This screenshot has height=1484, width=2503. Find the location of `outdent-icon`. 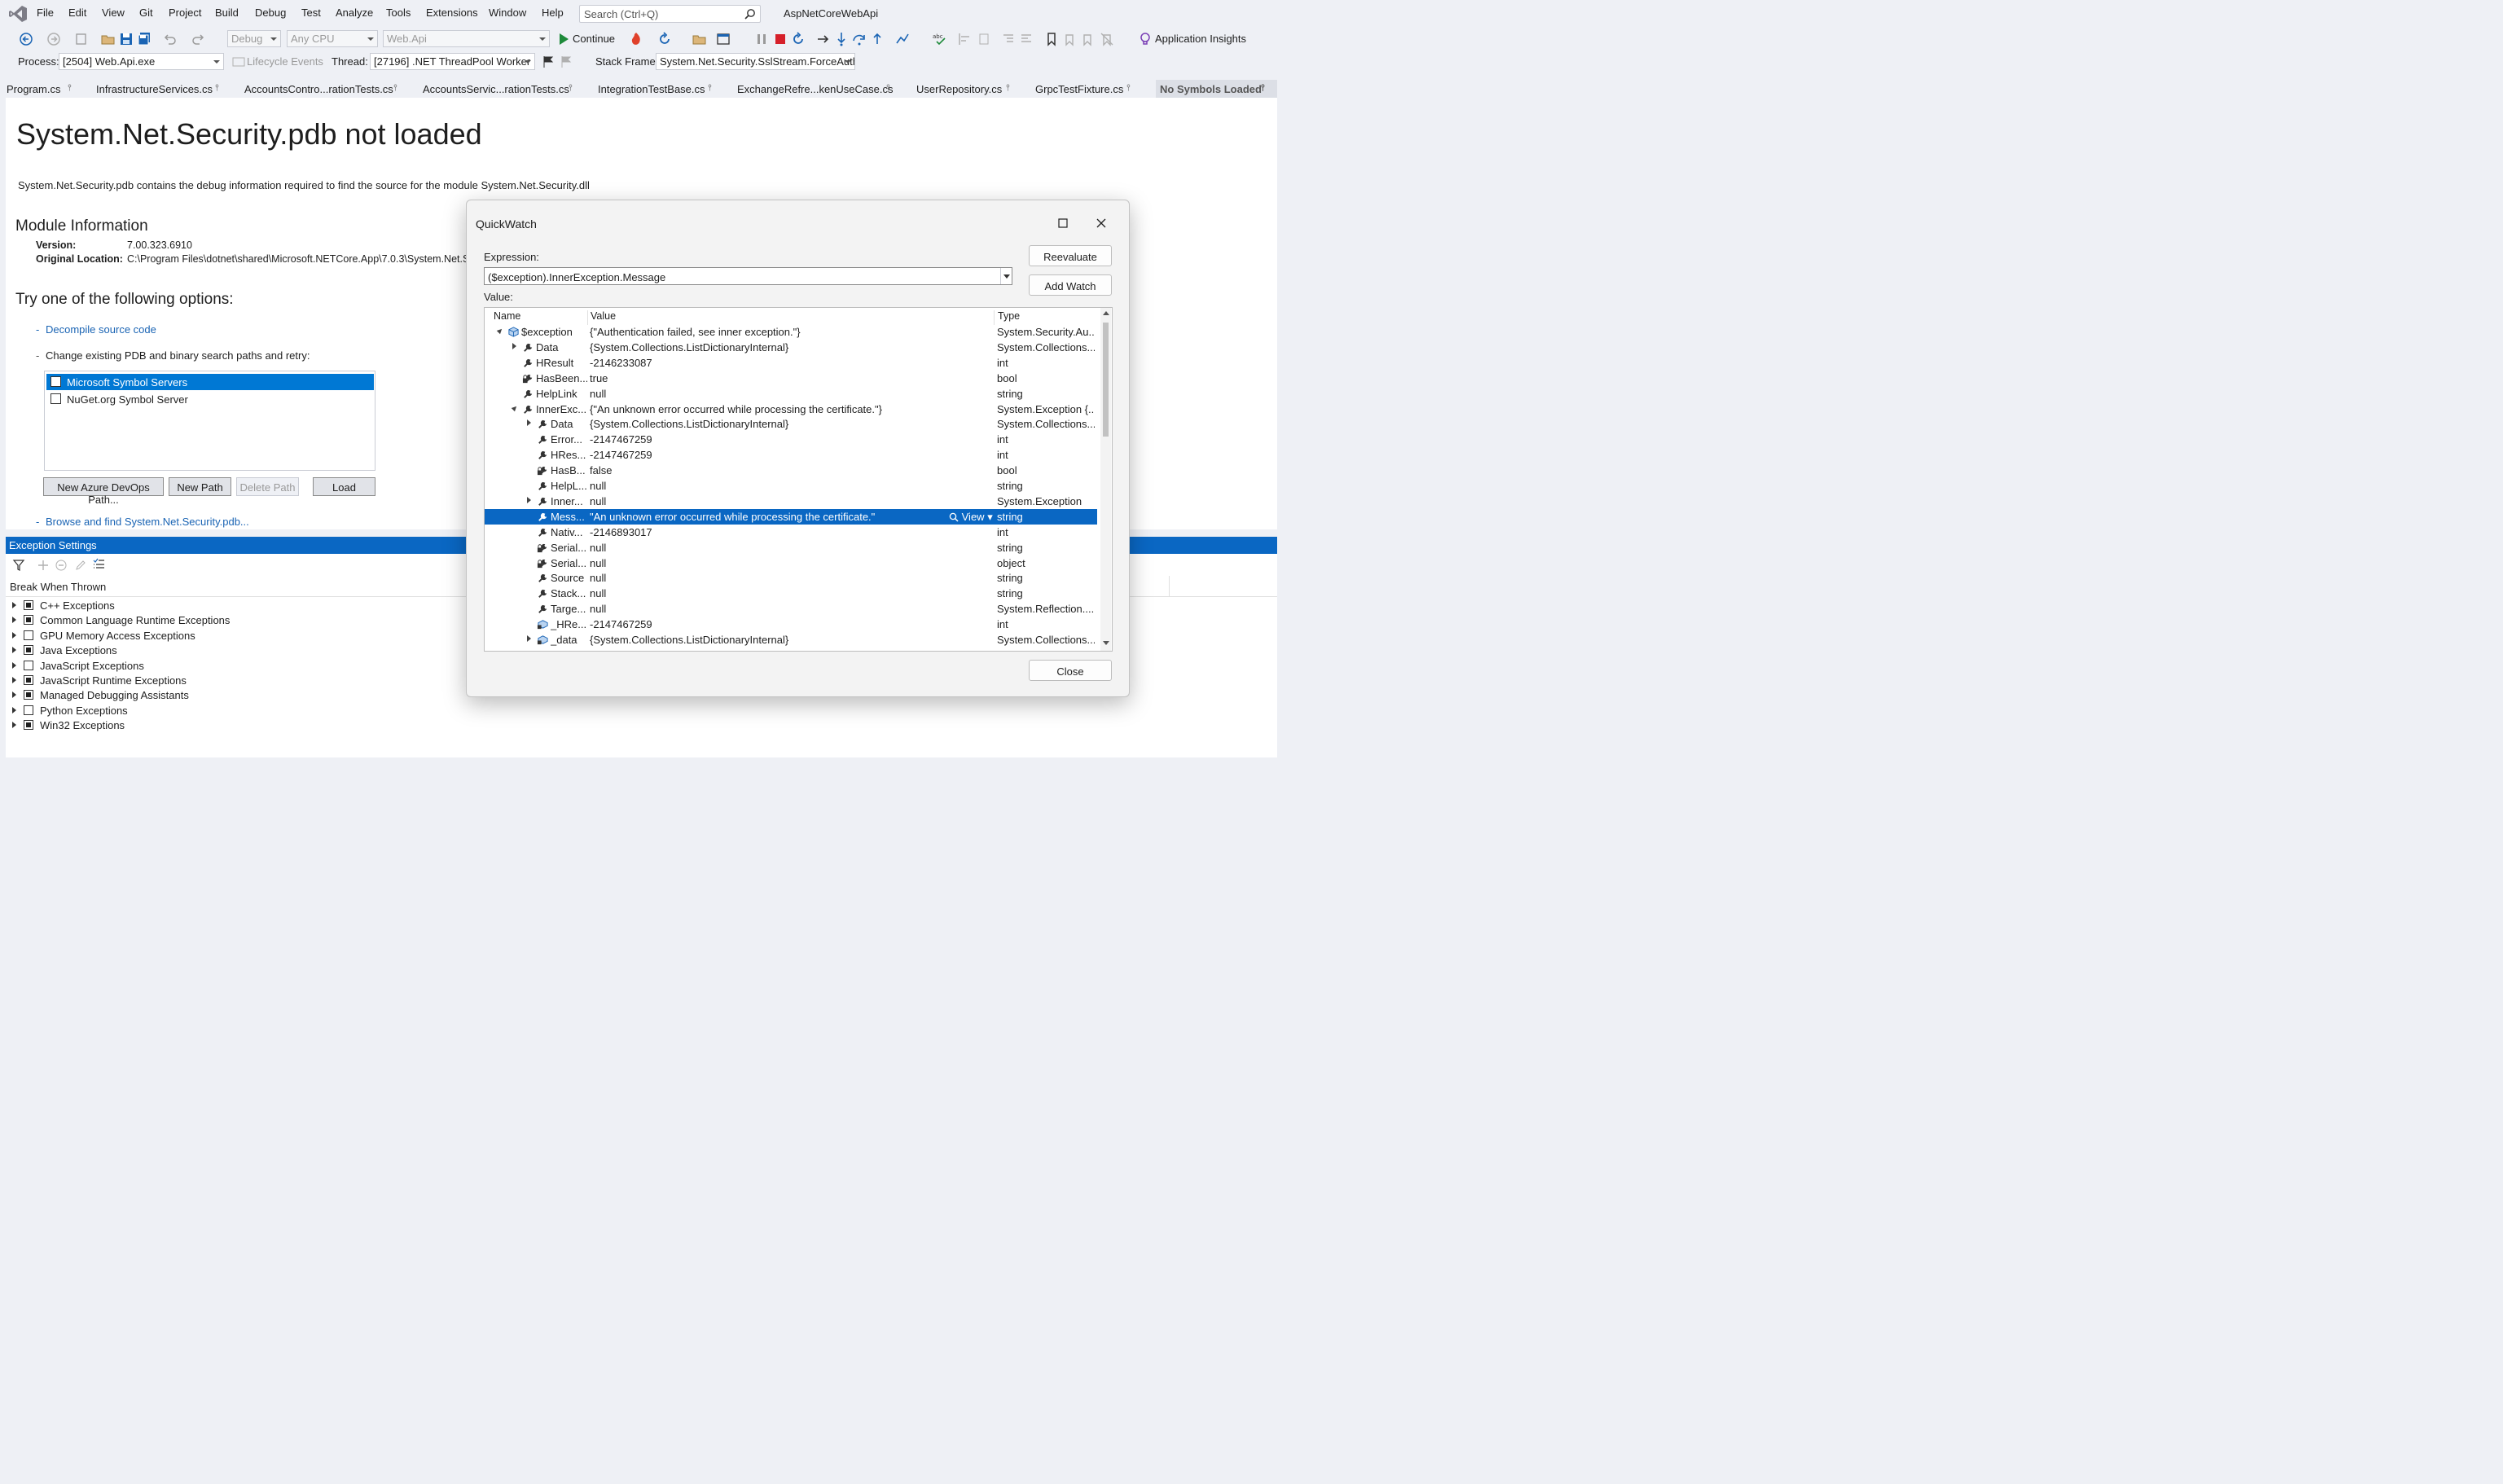

outdent-icon is located at coordinates (1009, 39).